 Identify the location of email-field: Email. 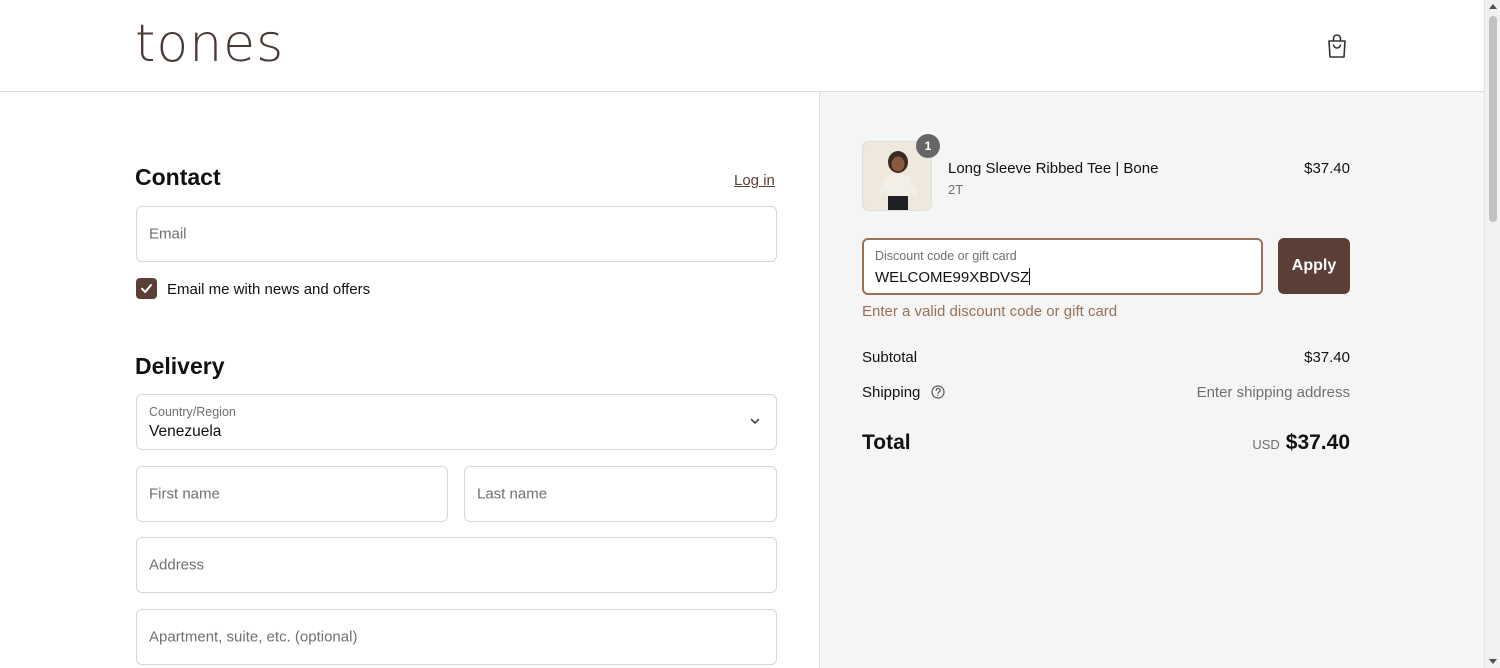
(456, 234).